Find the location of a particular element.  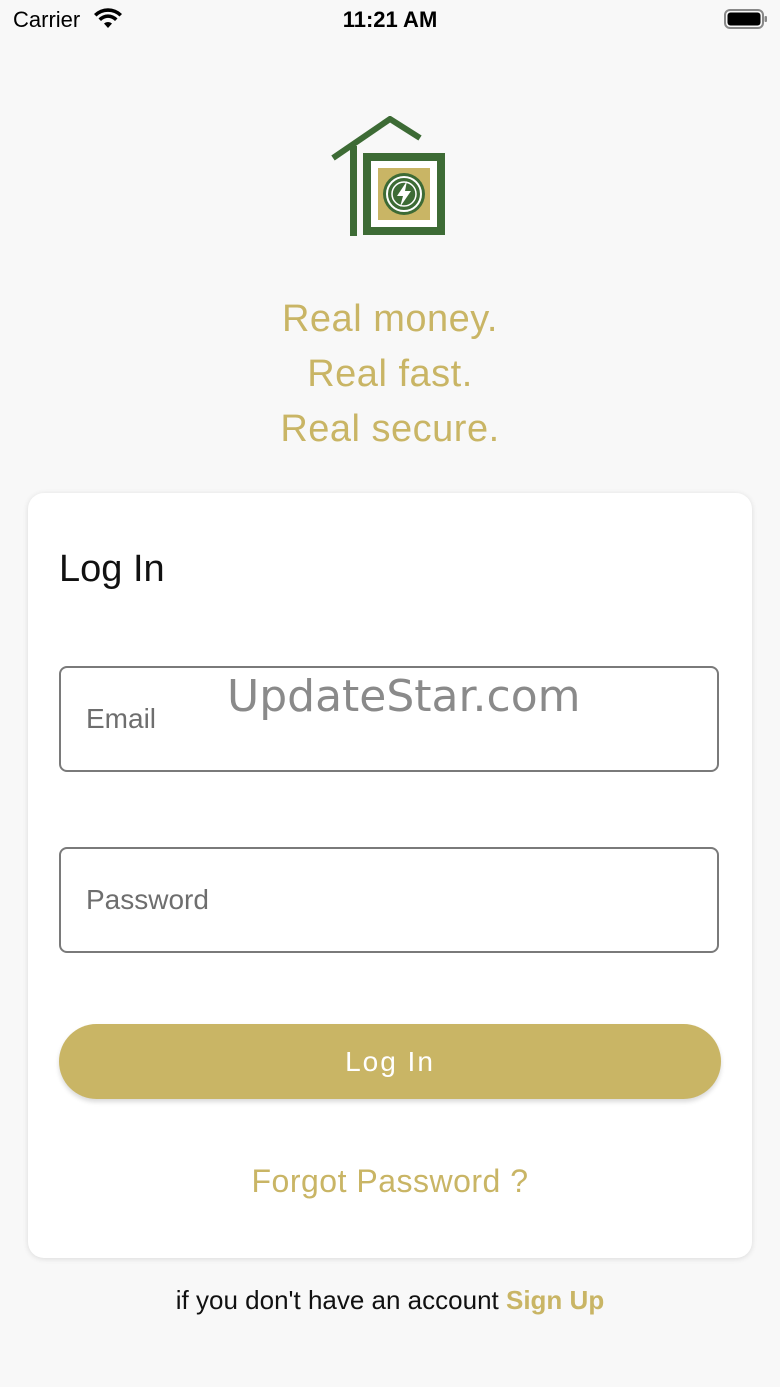

password-input is located at coordinates (389, 900).